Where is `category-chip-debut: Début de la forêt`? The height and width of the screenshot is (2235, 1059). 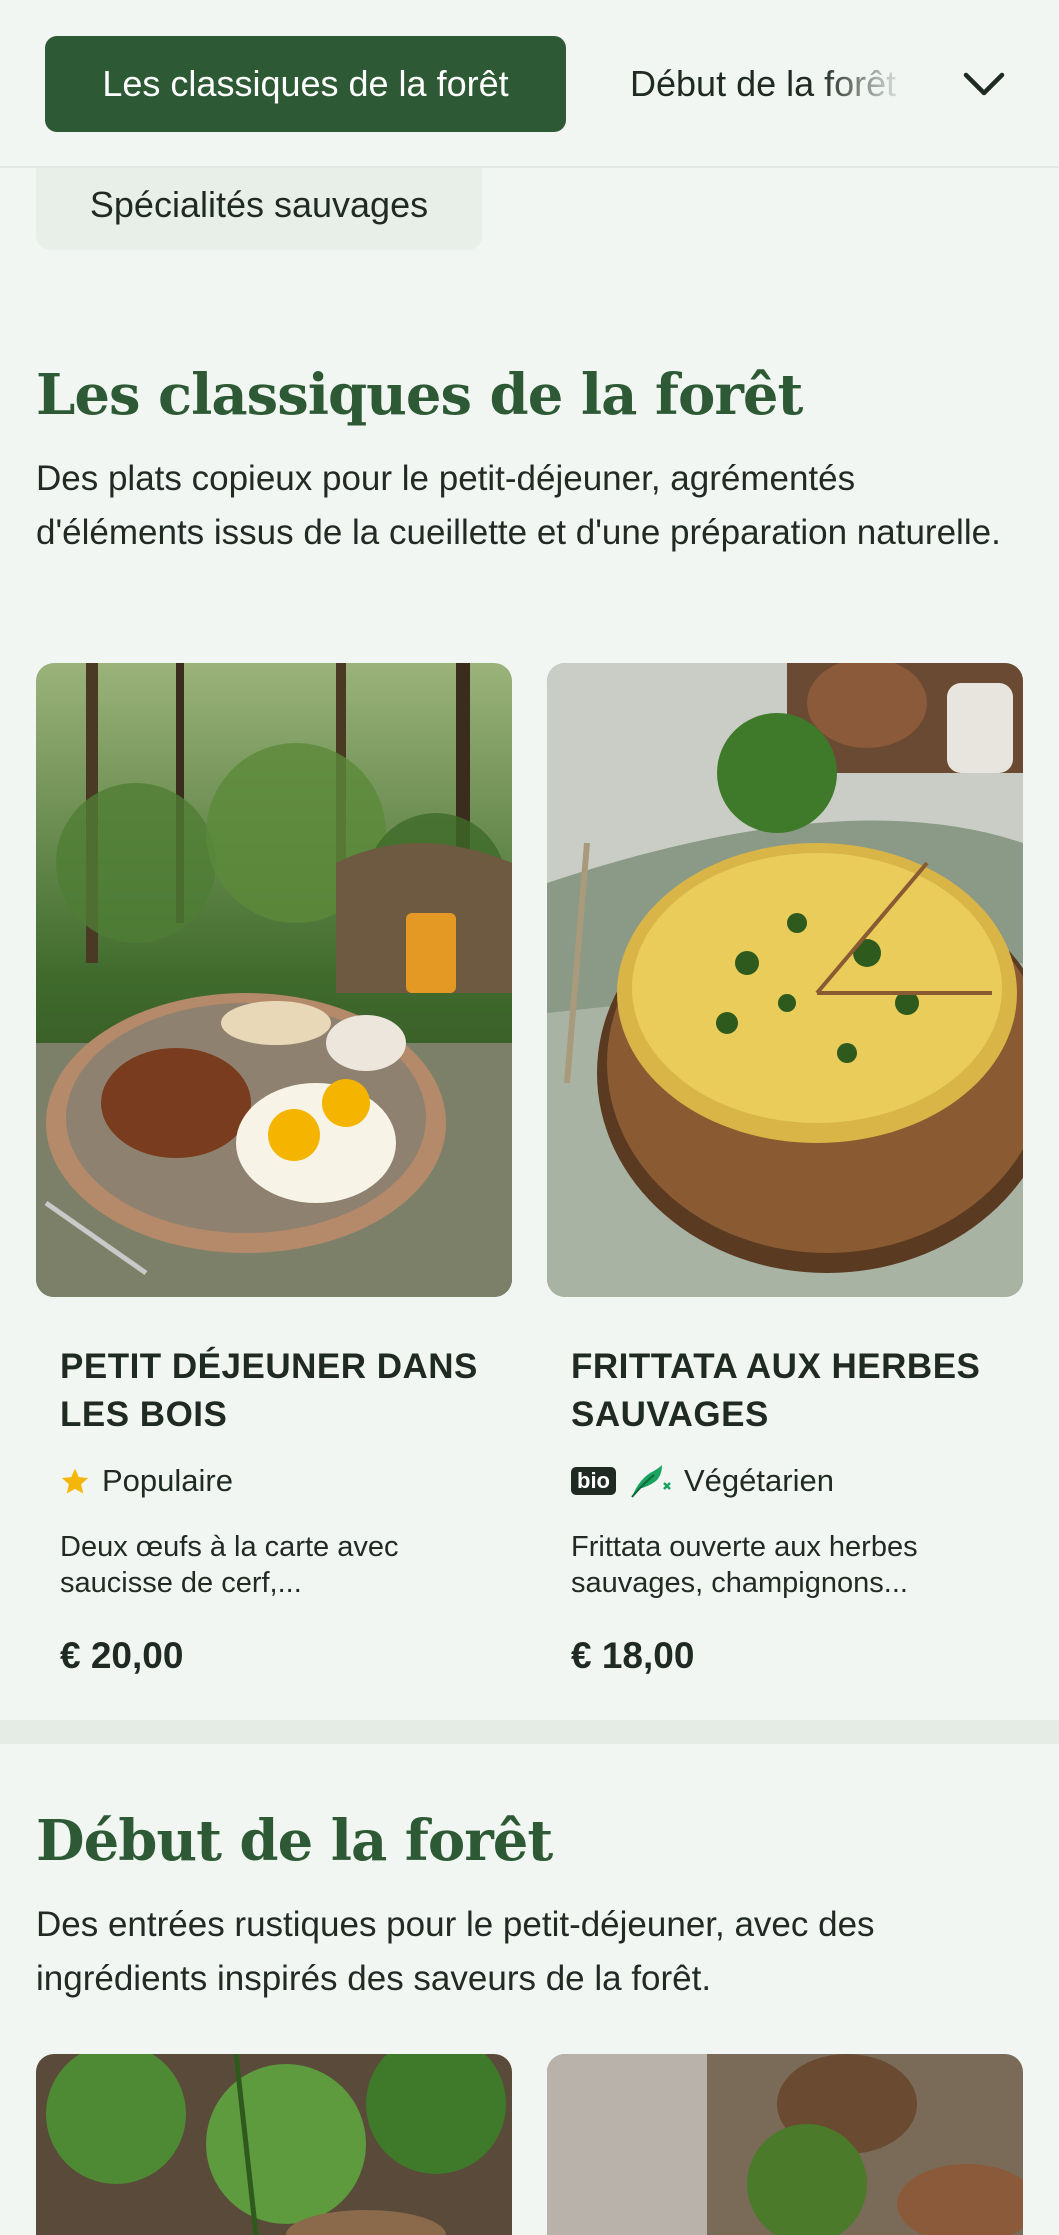
category-chip-debut: Début de la forêt is located at coordinates (775, 84).